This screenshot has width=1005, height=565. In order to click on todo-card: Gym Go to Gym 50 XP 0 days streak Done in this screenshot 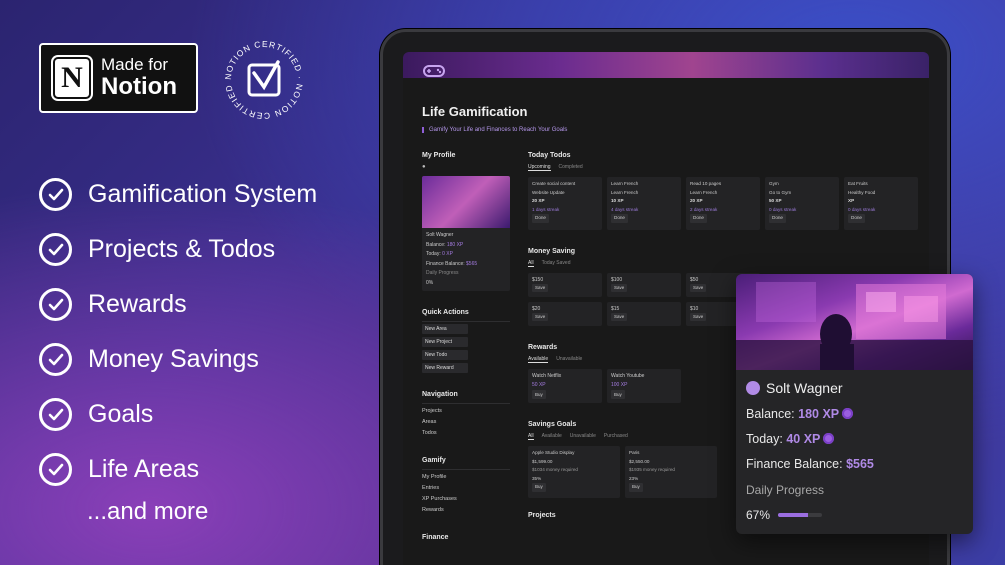, I will do `click(802, 203)`.